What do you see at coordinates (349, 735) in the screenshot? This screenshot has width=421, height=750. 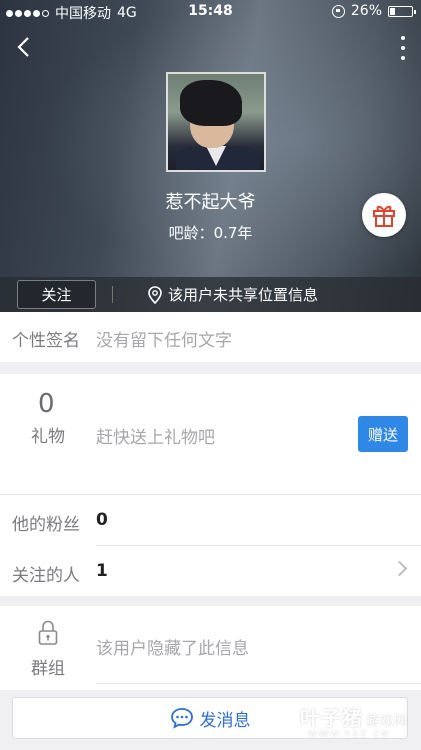 I see `watermark-url: WWW.YZZ.CN` at bounding box center [349, 735].